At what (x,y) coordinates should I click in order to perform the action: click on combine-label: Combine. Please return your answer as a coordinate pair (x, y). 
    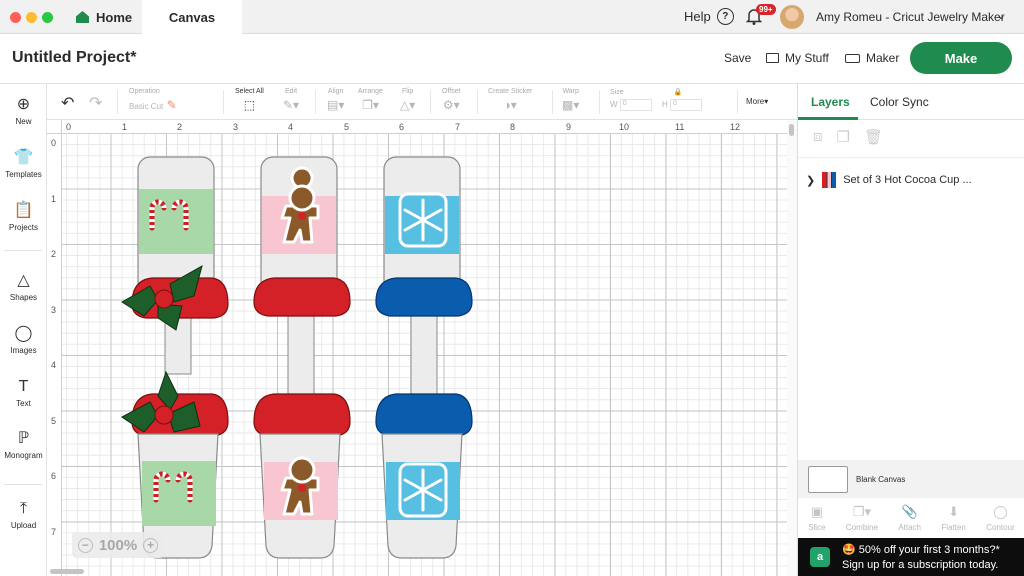
    Looking at the image, I should click on (861, 527).